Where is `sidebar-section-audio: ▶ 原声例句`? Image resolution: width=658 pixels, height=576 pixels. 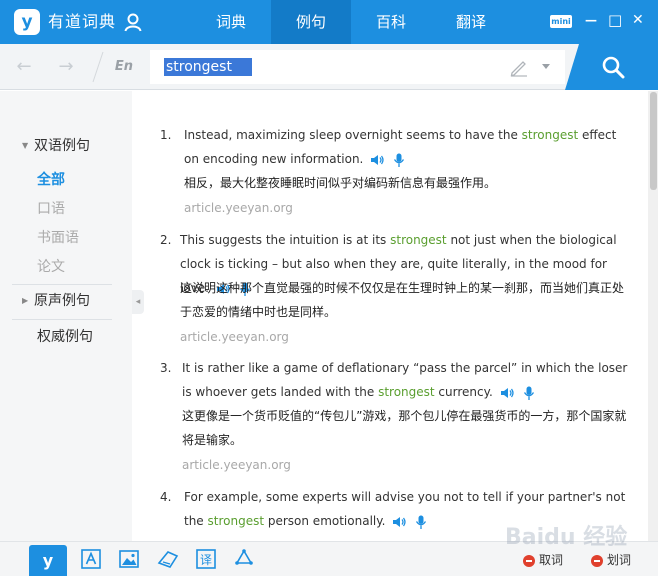 sidebar-section-audio: ▶ 原声例句 is located at coordinates (56, 301).